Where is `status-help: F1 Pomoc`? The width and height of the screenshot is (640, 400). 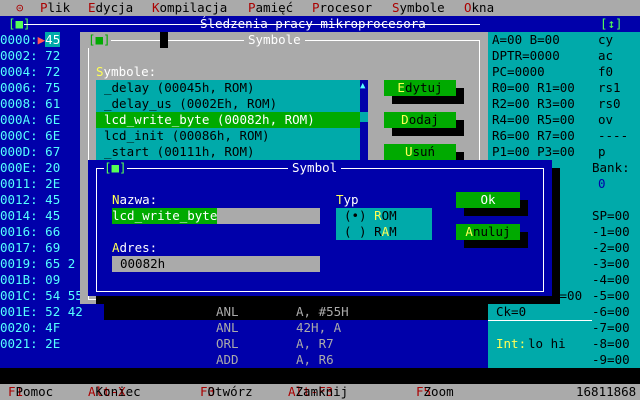
status-help: F1 Pomoc is located at coordinates (30, 392).